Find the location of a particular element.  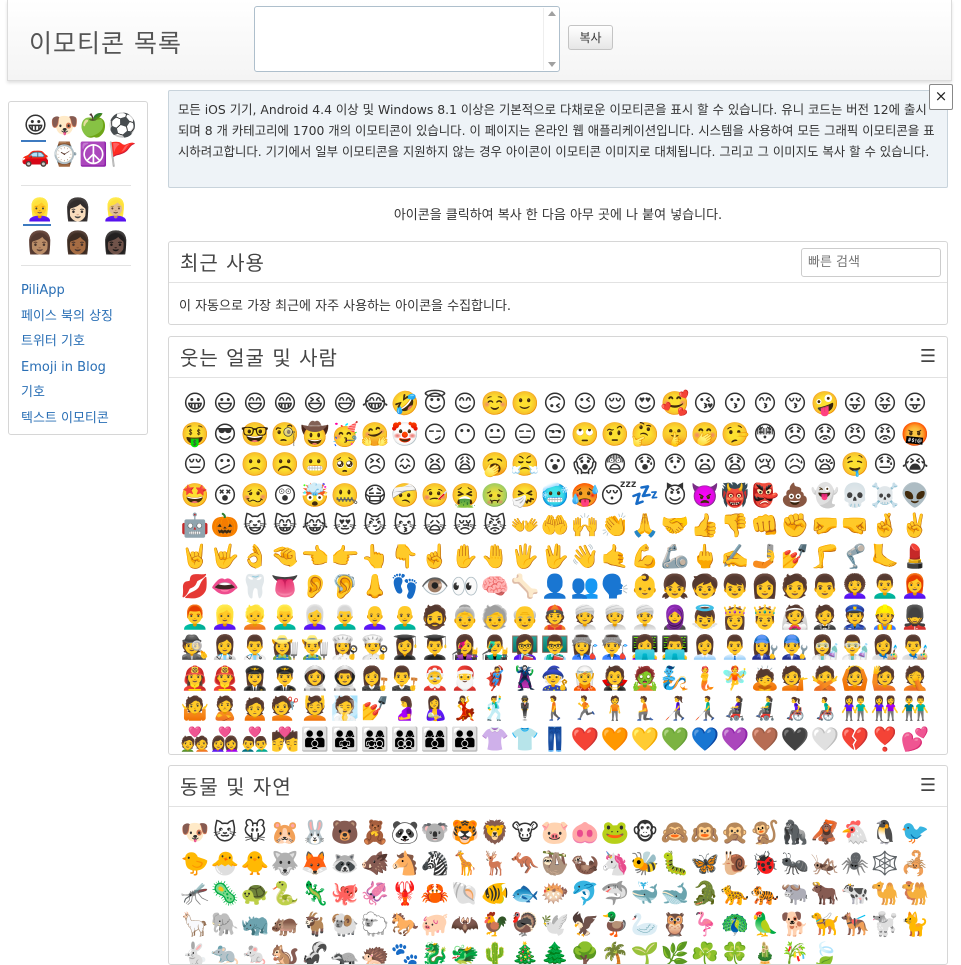

emoji-item: 👨‍🔧 is located at coordinates (795, 648).